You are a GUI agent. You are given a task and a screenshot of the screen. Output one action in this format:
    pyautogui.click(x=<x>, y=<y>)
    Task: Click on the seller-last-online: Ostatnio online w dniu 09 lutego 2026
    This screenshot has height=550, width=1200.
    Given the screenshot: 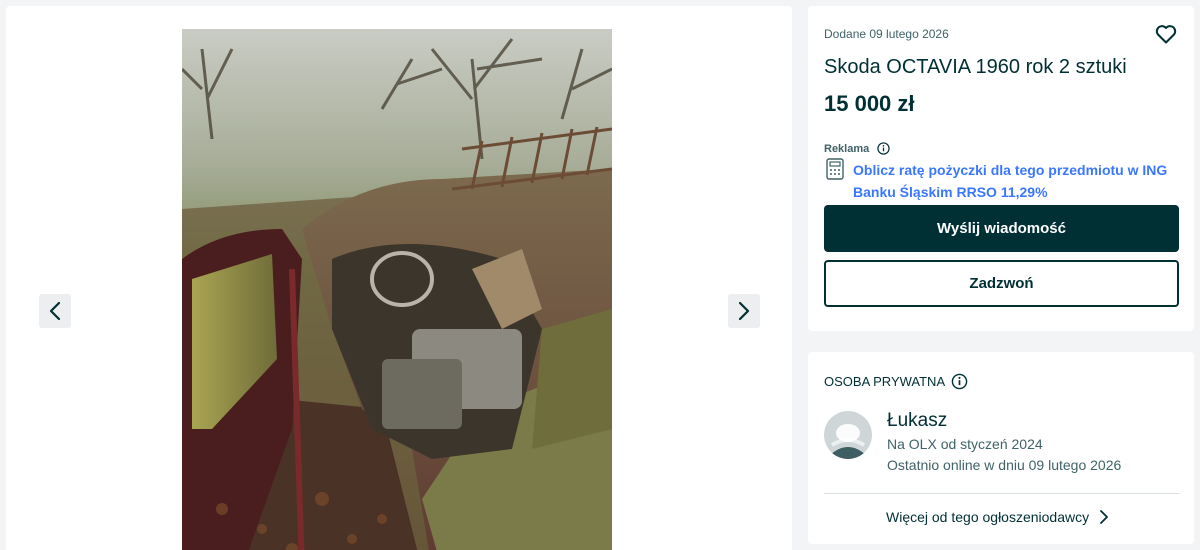 What is the action you would take?
    pyautogui.click(x=1004, y=465)
    